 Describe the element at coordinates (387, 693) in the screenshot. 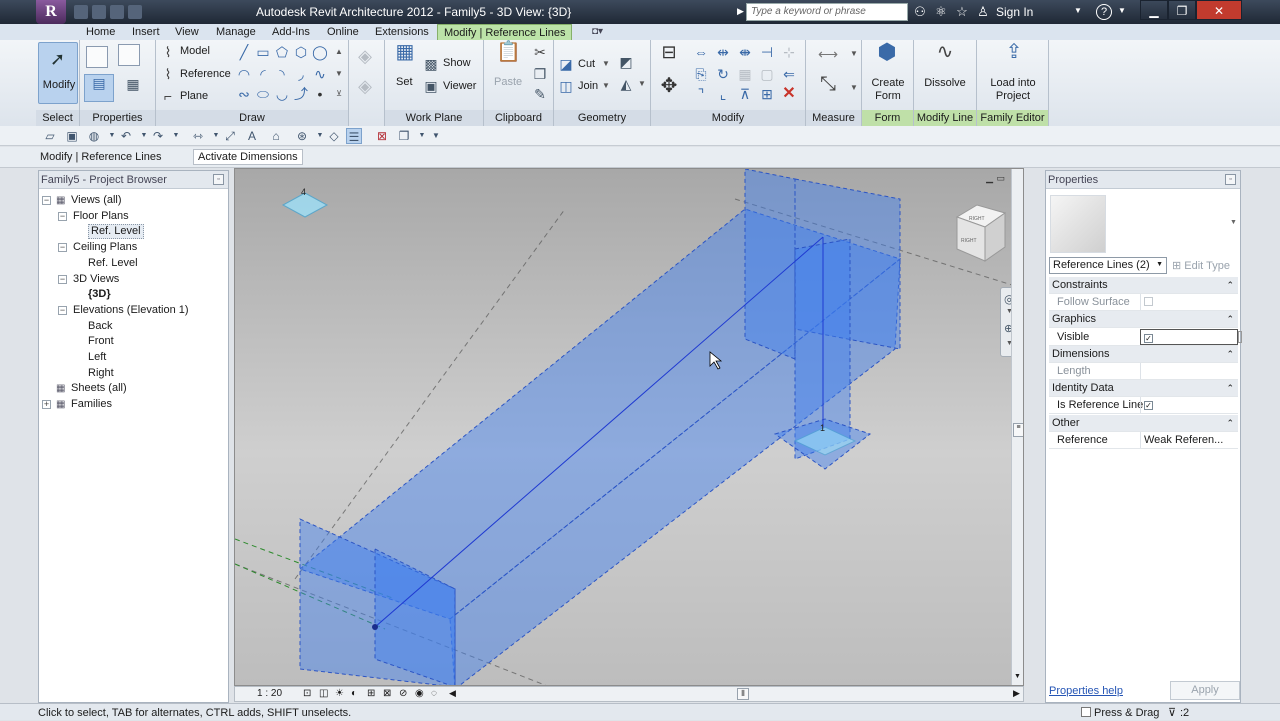

I see `show-crop-icon: ⊠` at that location.